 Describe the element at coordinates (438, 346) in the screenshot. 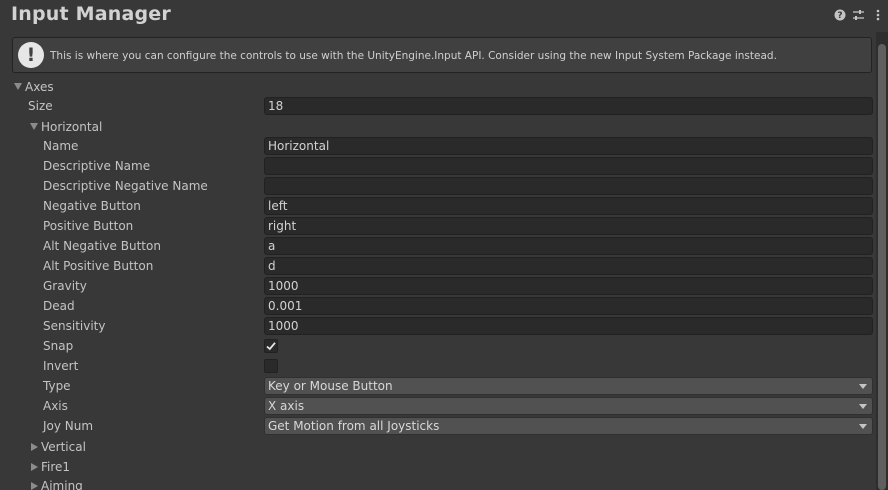

I see `snap-row: Snap` at that location.